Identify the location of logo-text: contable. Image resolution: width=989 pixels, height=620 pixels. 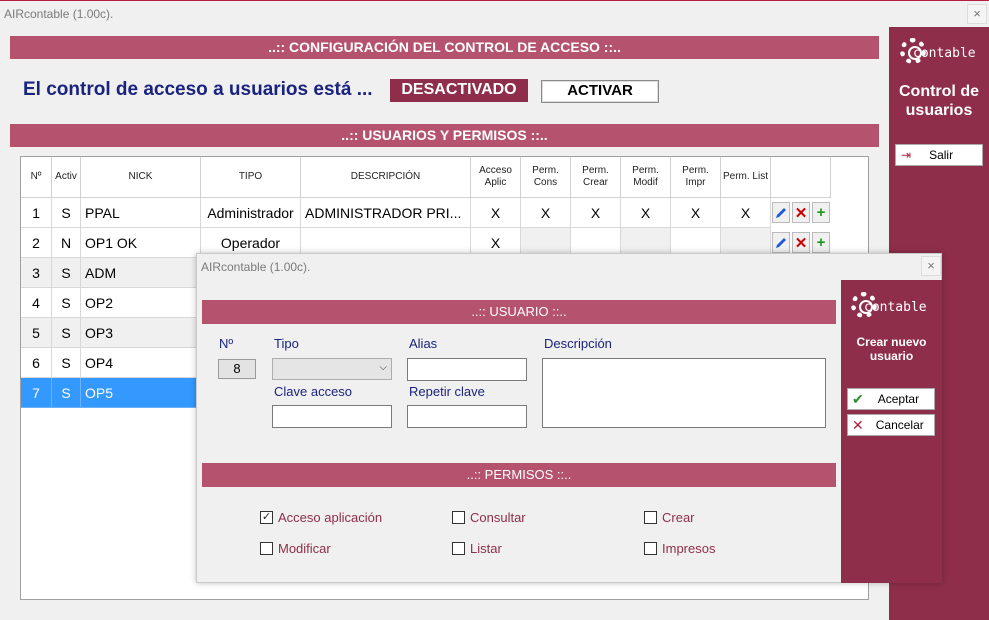
(944, 53).